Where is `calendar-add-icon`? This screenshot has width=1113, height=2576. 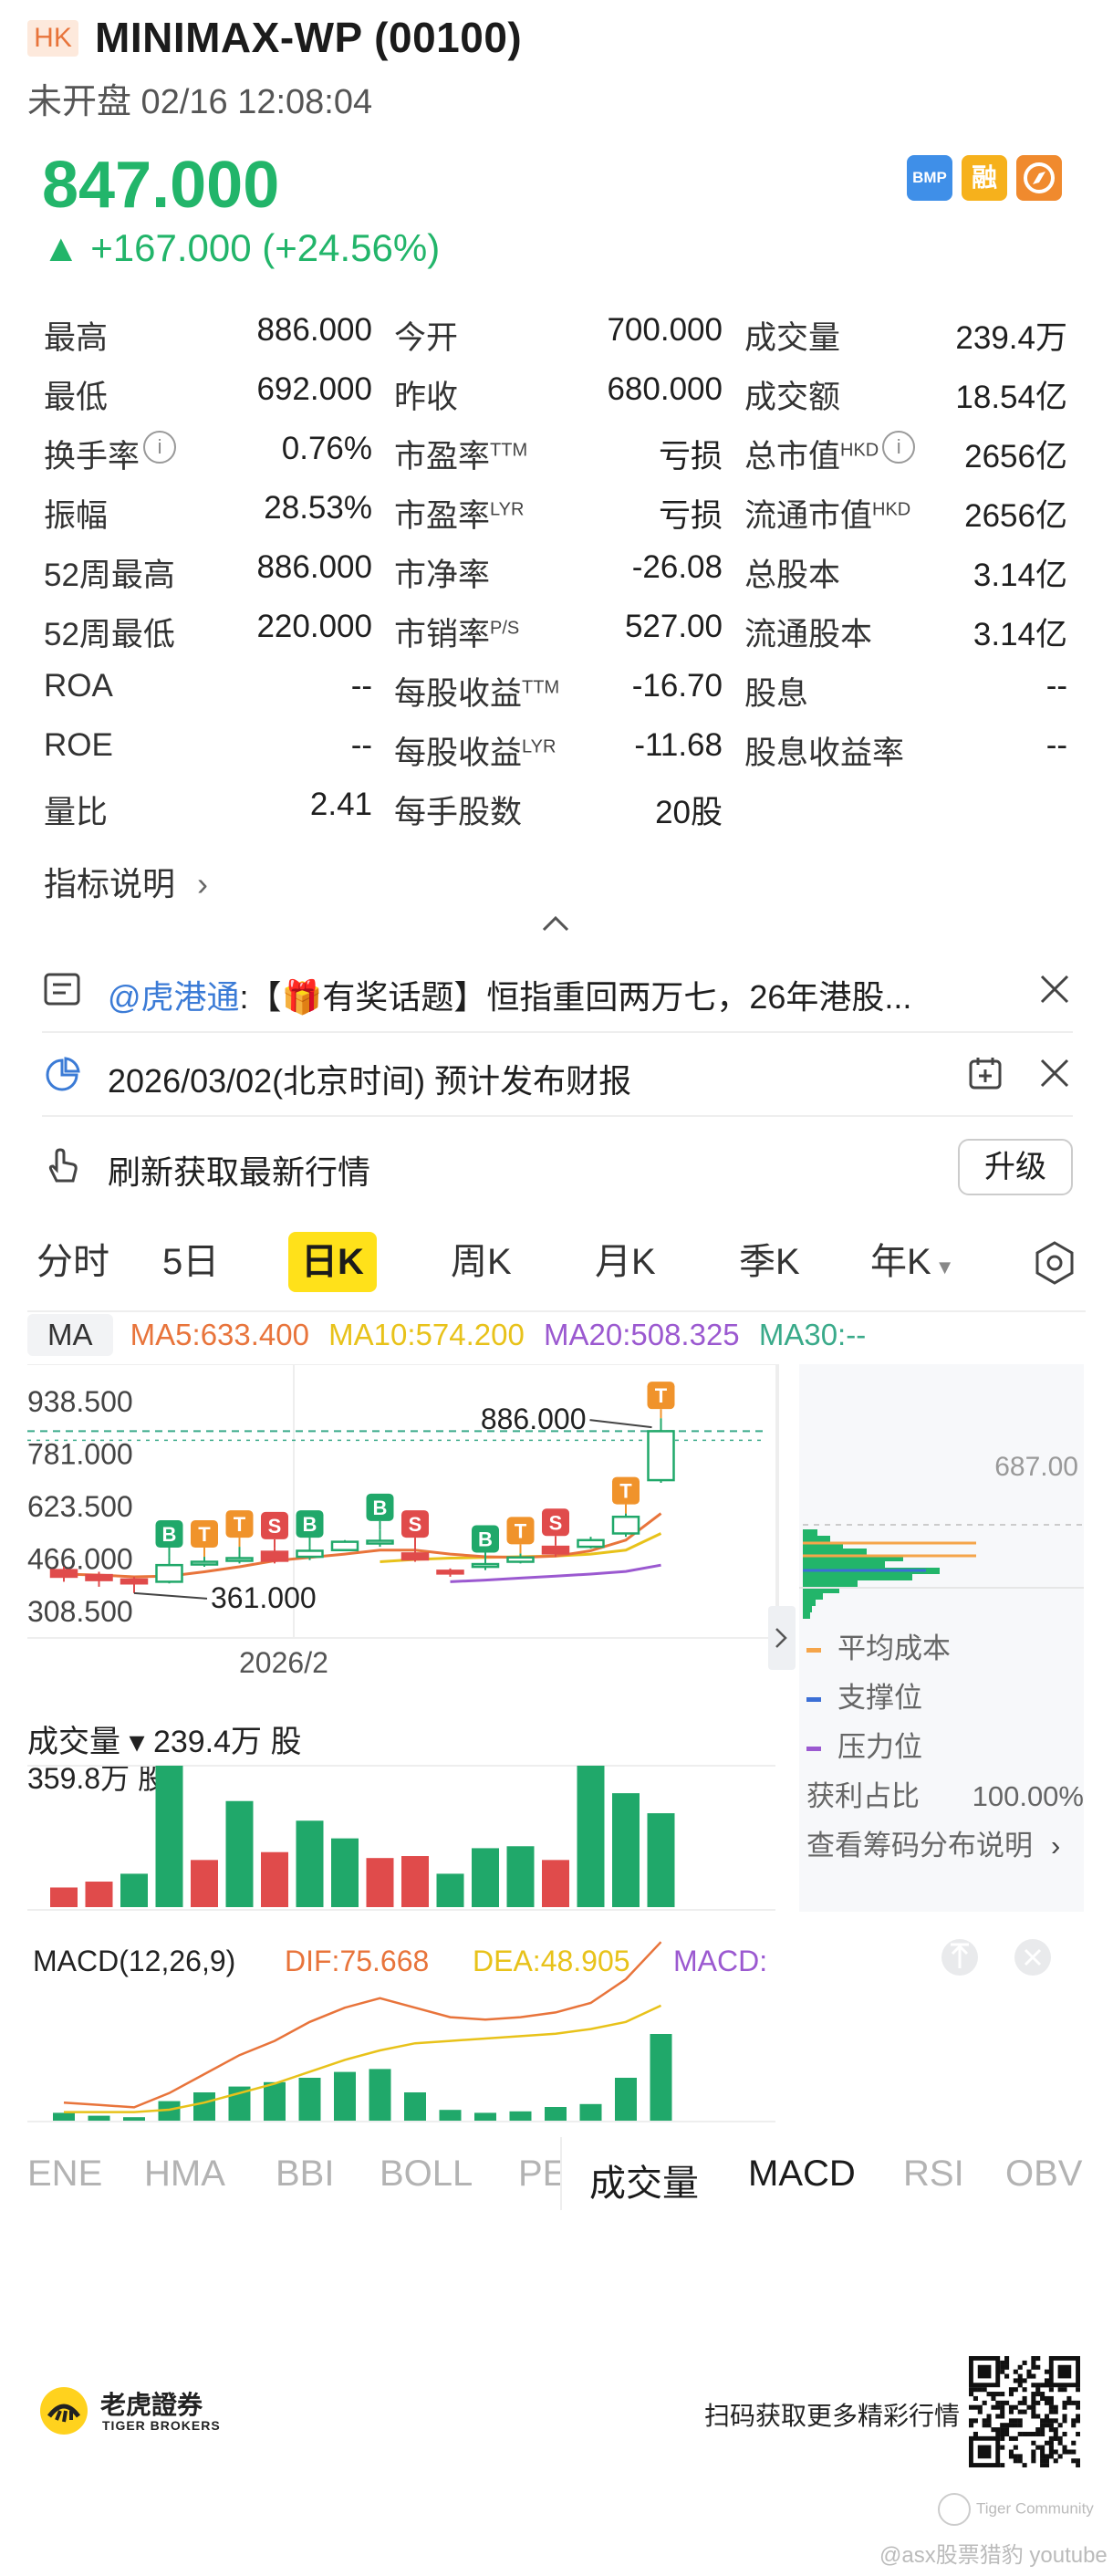 calendar-add-icon is located at coordinates (985, 1073).